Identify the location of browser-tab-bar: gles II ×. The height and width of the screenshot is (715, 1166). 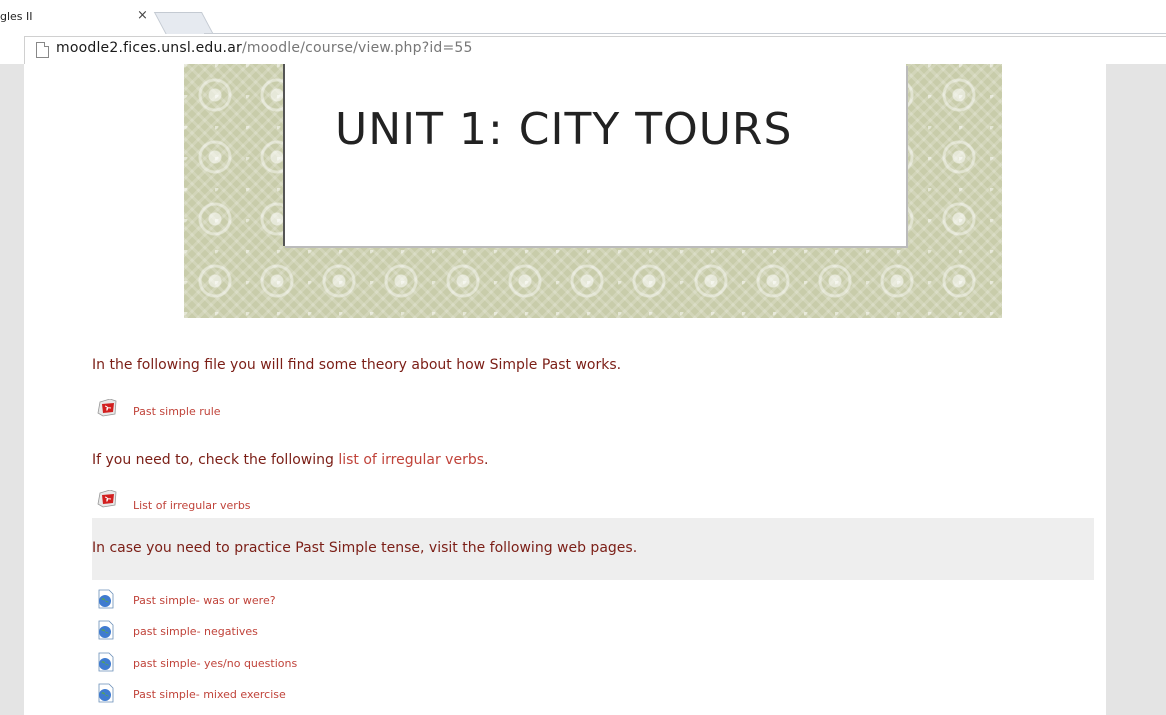
(583, 17).